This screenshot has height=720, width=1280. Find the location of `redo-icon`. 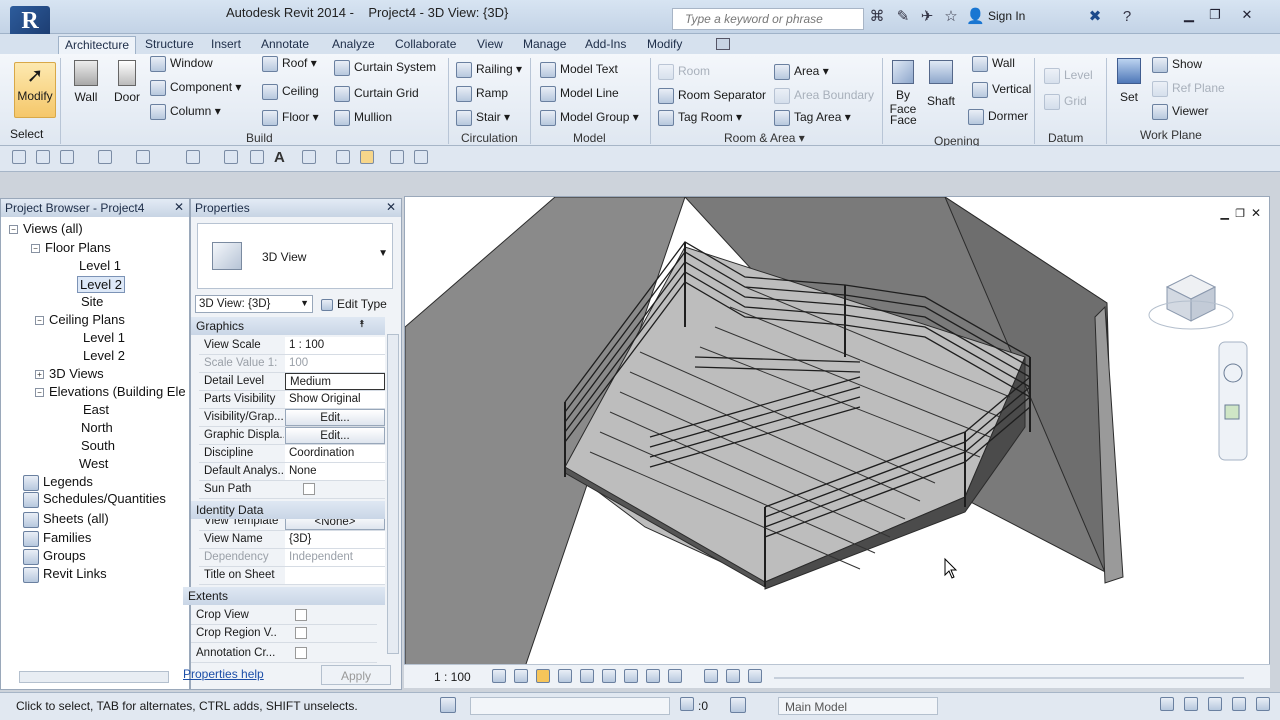

redo-icon is located at coordinates (143, 157).